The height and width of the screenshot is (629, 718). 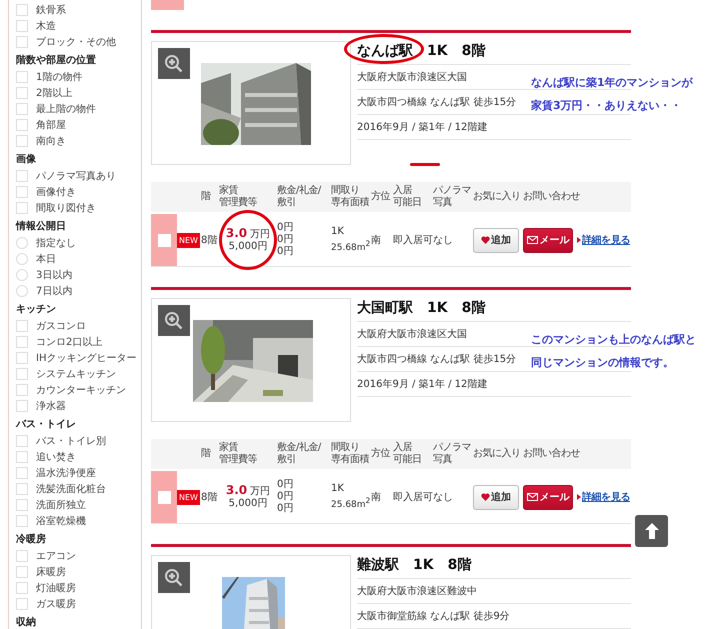 I want to click on triangle-icon, so click(x=579, y=240).